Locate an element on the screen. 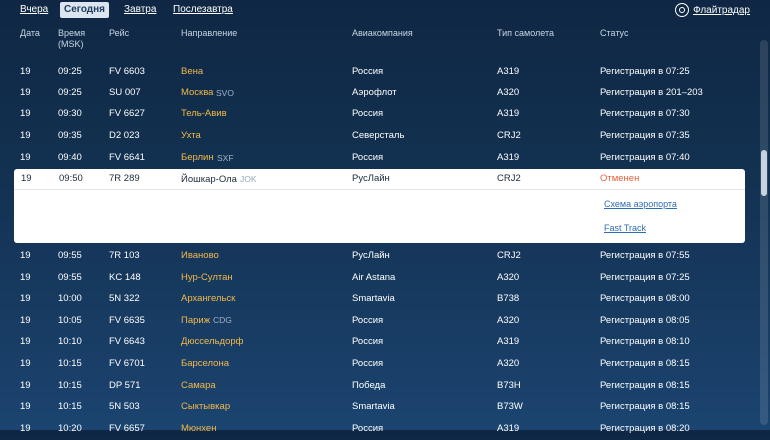 This screenshot has height=440, width=770. flightradar-link-group: Флайтрадар is located at coordinates (712, 10).